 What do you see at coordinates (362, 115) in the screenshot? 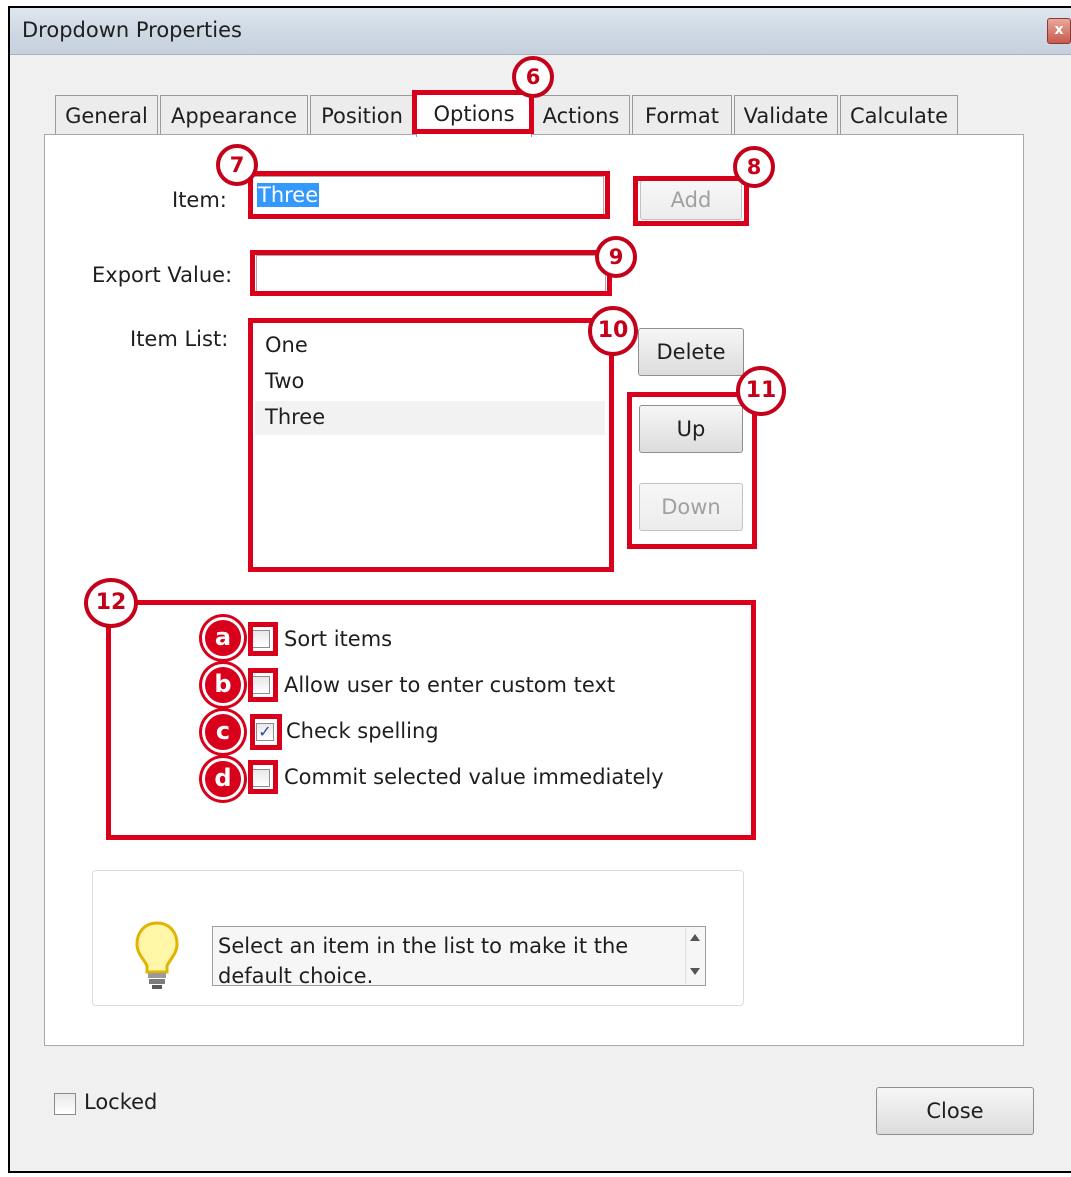
I see `tab-position: Position` at bounding box center [362, 115].